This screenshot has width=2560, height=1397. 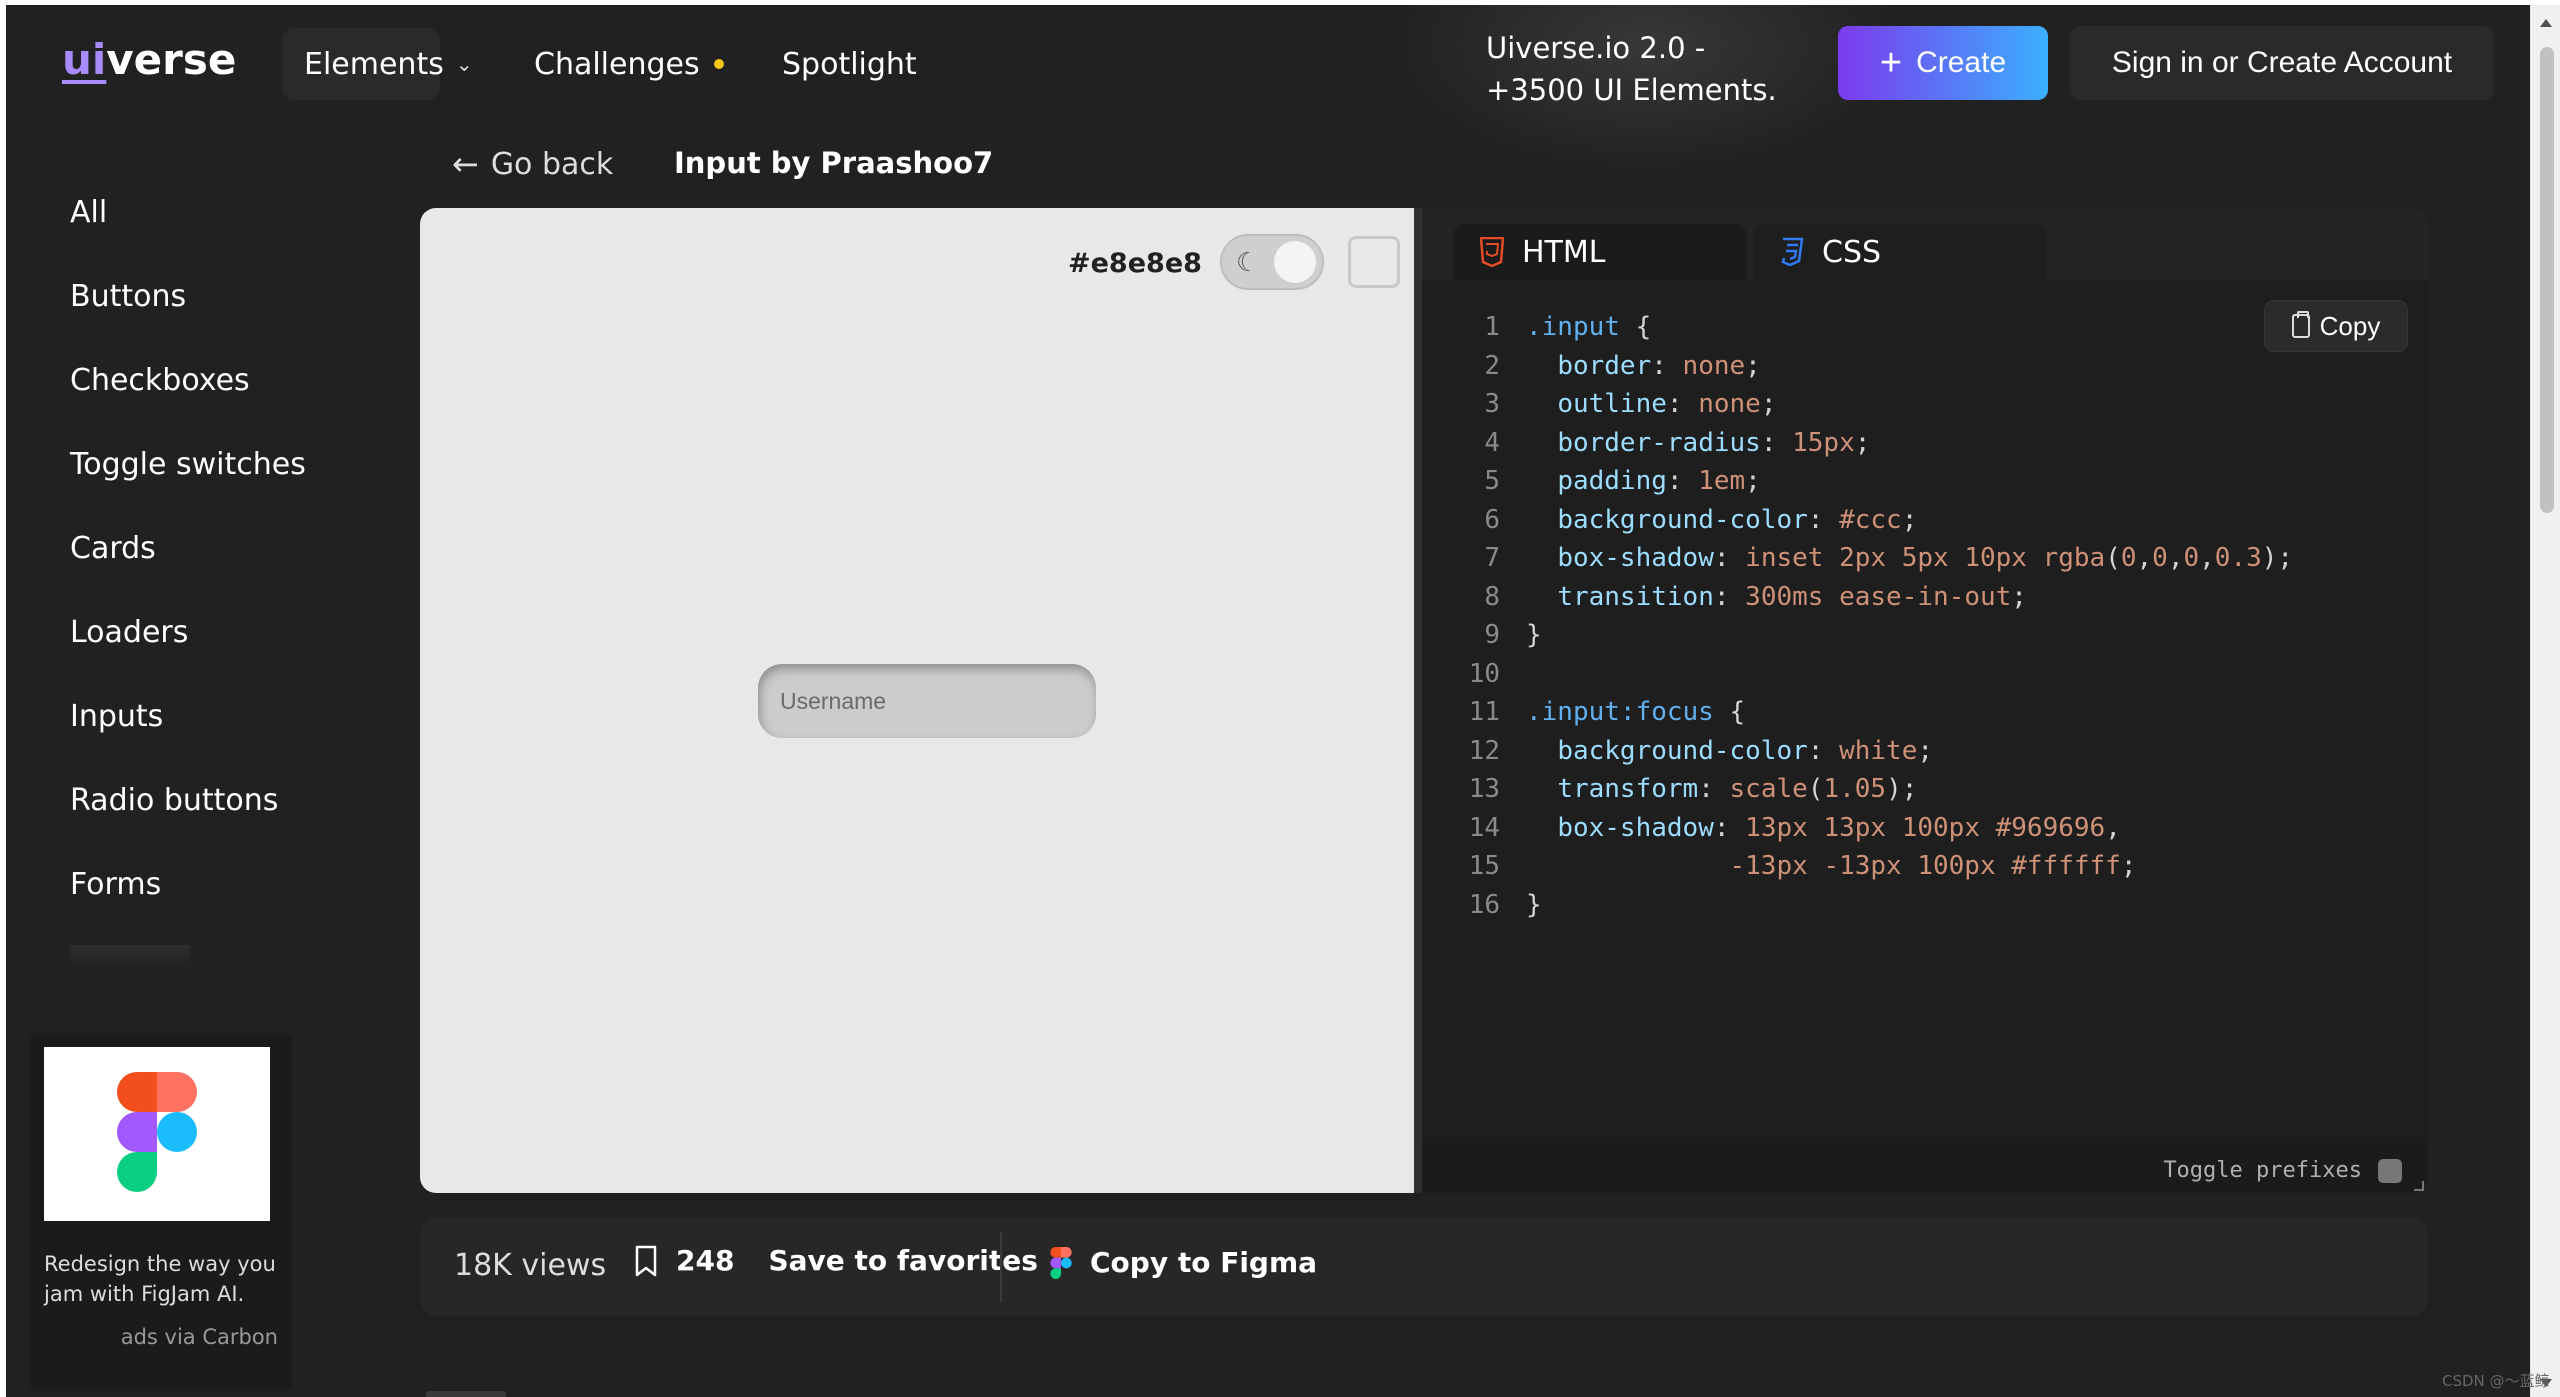 I want to click on code-tab-bar: HTML CSS, so click(x=1925, y=244).